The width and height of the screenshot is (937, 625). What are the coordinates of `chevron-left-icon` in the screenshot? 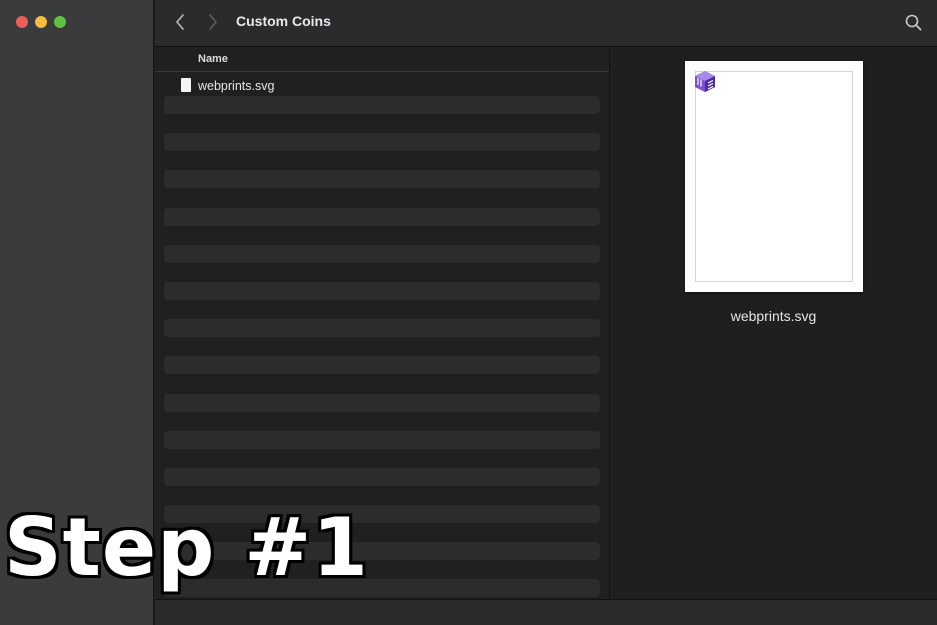 It's located at (180, 22).